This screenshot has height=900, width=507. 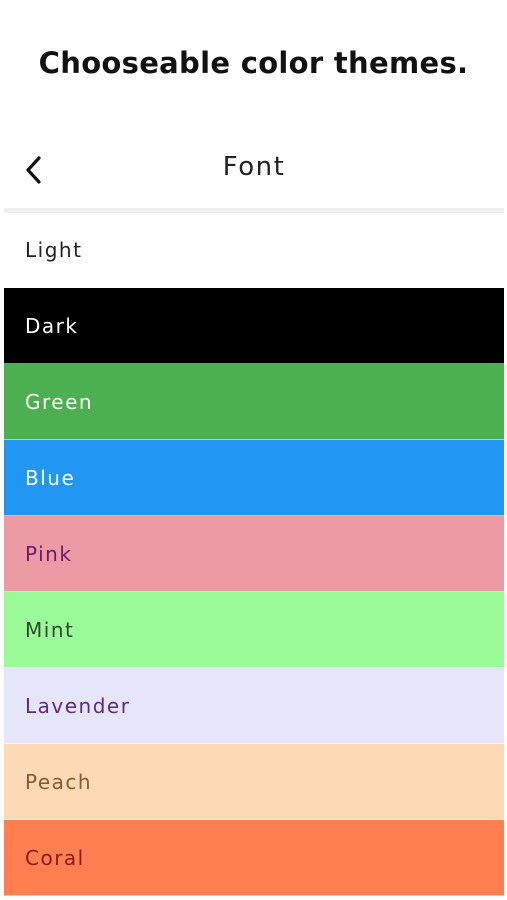 What do you see at coordinates (254, 167) in the screenshot?
I see `page-title: Font` at bounding box center [254, 167].